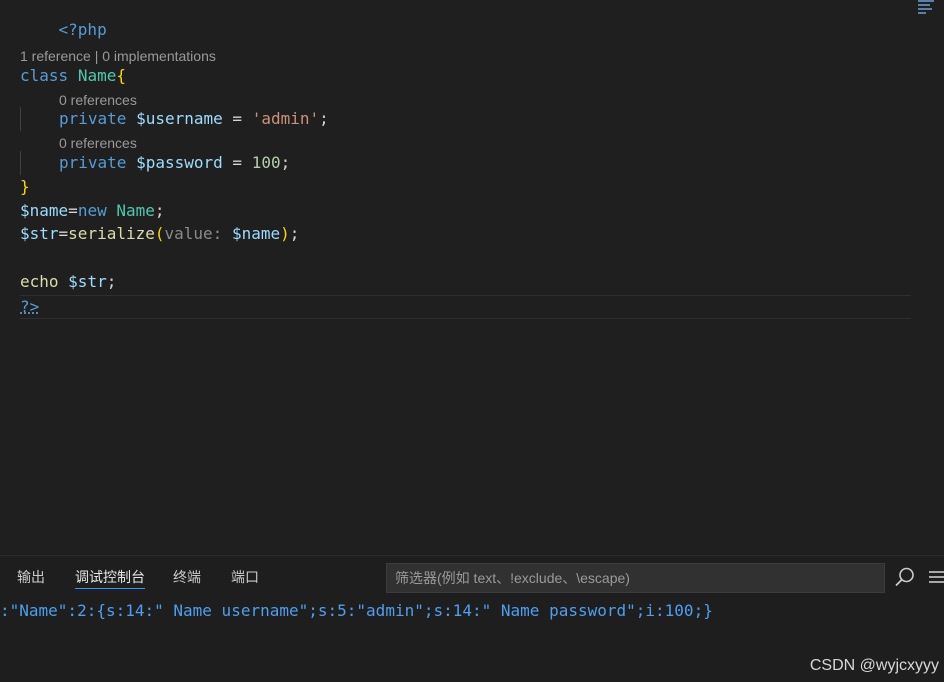 This screenshot has height=682, width=944. I want to click on echo-keyword: echo, so click(39, 281).